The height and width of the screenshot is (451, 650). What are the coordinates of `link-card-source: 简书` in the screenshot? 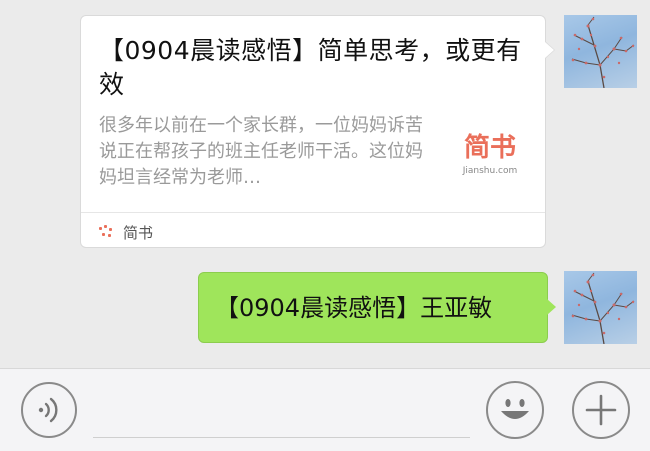 It's located at (126, 232).